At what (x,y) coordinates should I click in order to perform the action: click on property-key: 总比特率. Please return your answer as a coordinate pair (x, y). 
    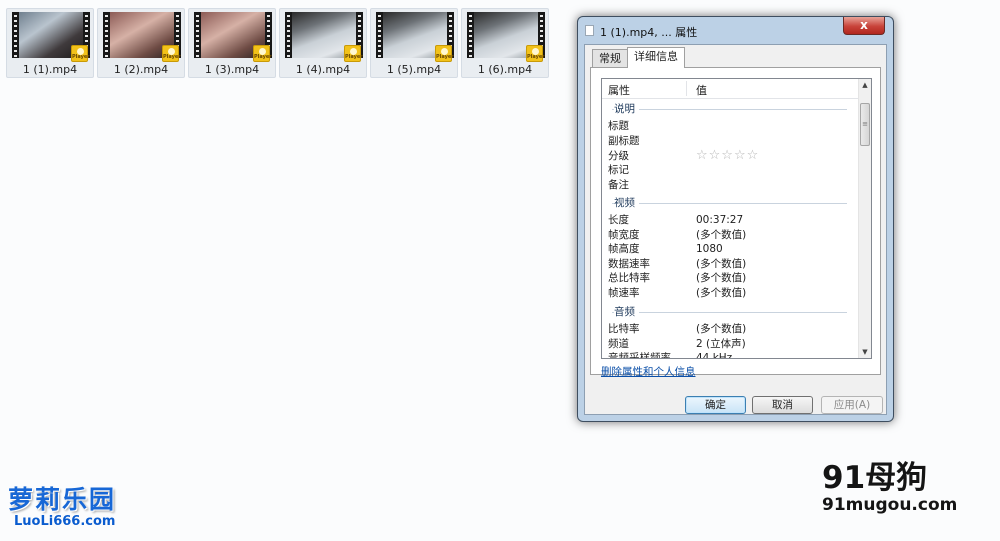
    Looking at the image, I should click on (629, 278).